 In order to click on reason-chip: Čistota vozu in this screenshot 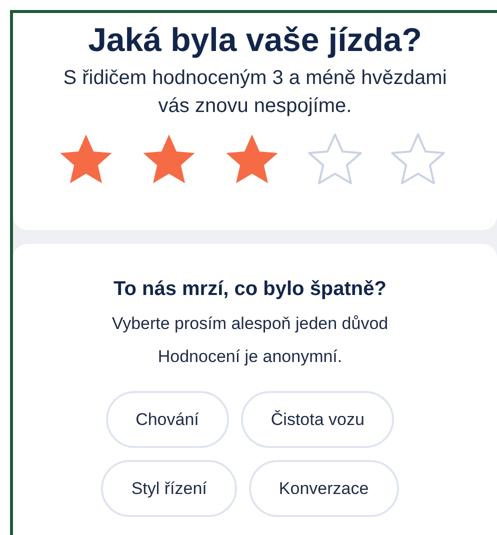, I will do `click(317, 419)`.